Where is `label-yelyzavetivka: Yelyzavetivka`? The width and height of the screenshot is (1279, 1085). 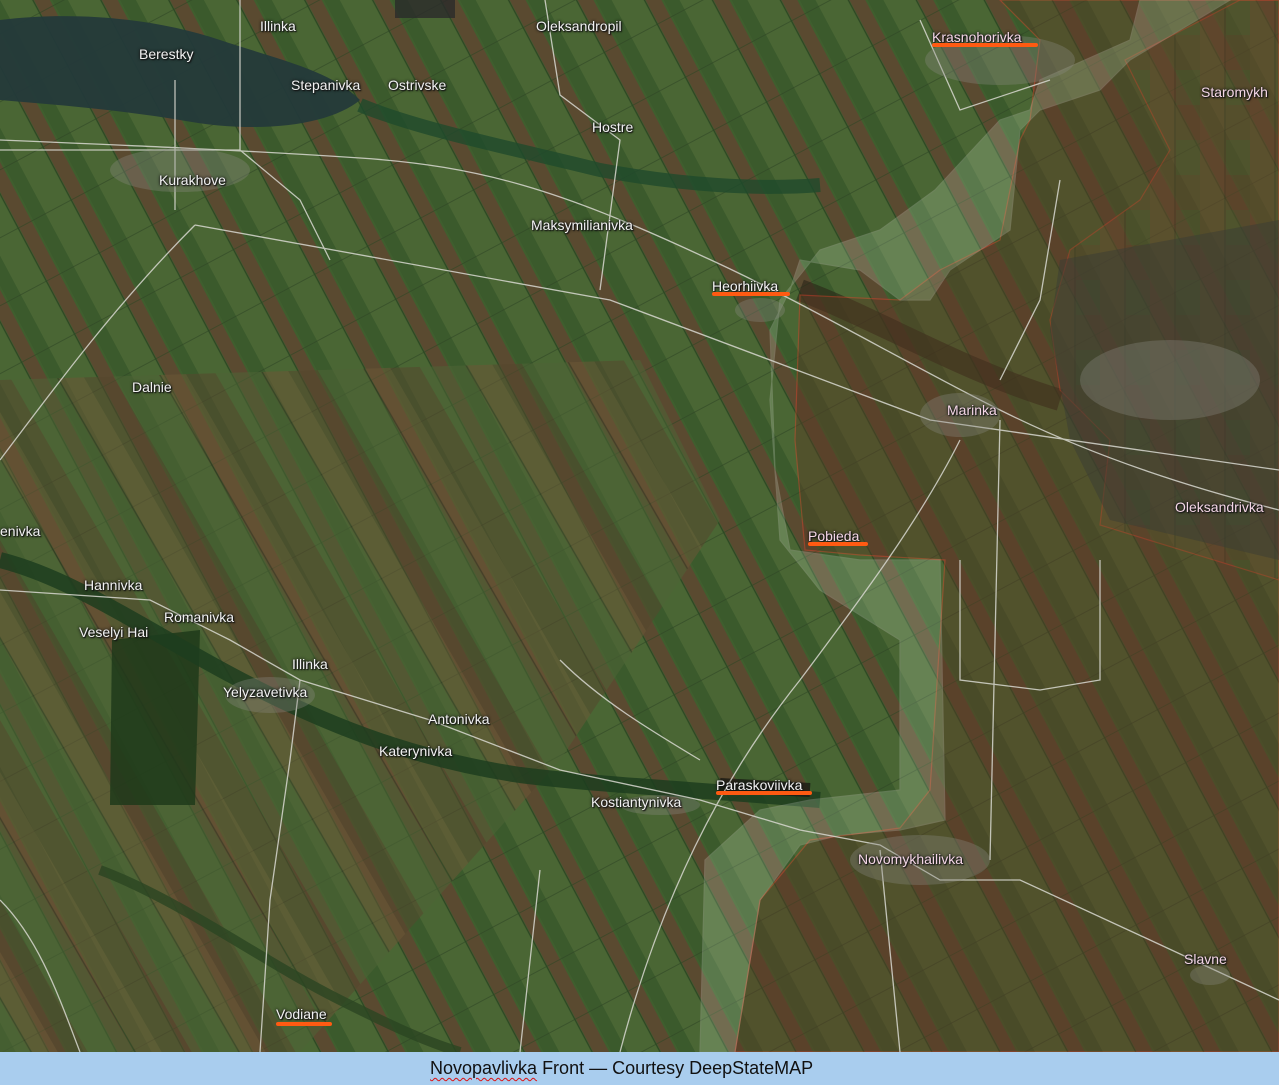
label-yelyzavetivka: Yelyzavetivka is located at coordinates (265, 692).